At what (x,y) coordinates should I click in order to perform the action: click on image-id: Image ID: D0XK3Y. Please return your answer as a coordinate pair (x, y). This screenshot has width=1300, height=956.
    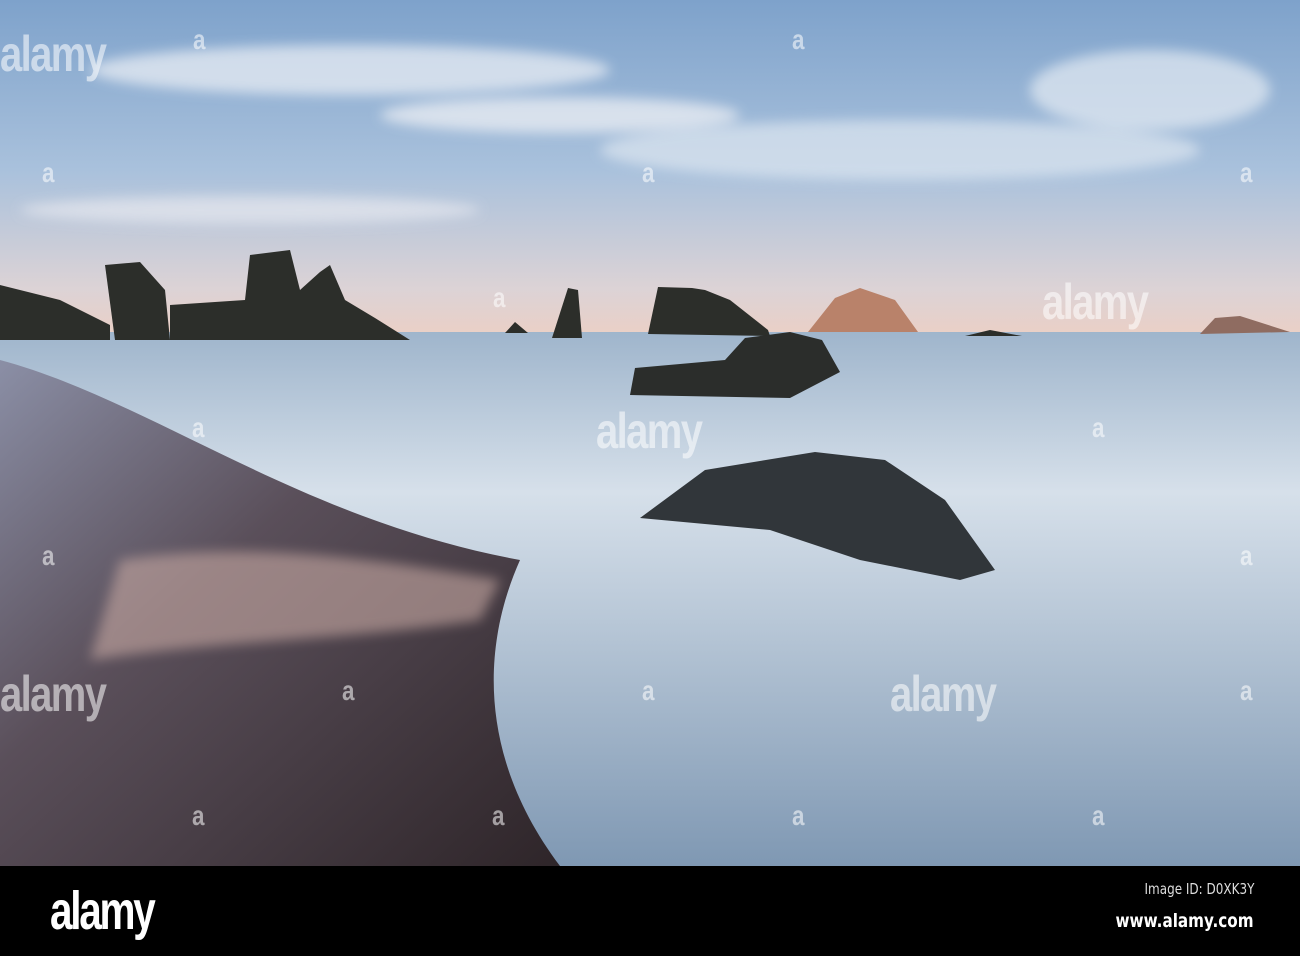
    Looking at the image, I should click on (1199, 889).